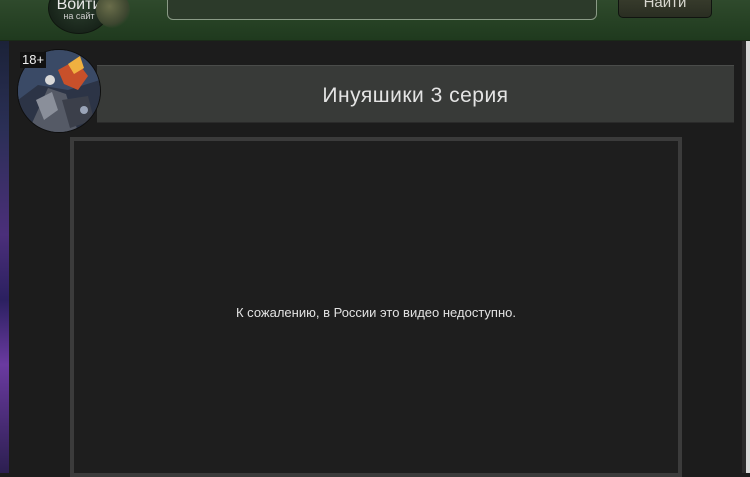 Image resolution: width=750 pixels, height=477 pixels. I want to click on title-bar-edge, so click(738, 93).